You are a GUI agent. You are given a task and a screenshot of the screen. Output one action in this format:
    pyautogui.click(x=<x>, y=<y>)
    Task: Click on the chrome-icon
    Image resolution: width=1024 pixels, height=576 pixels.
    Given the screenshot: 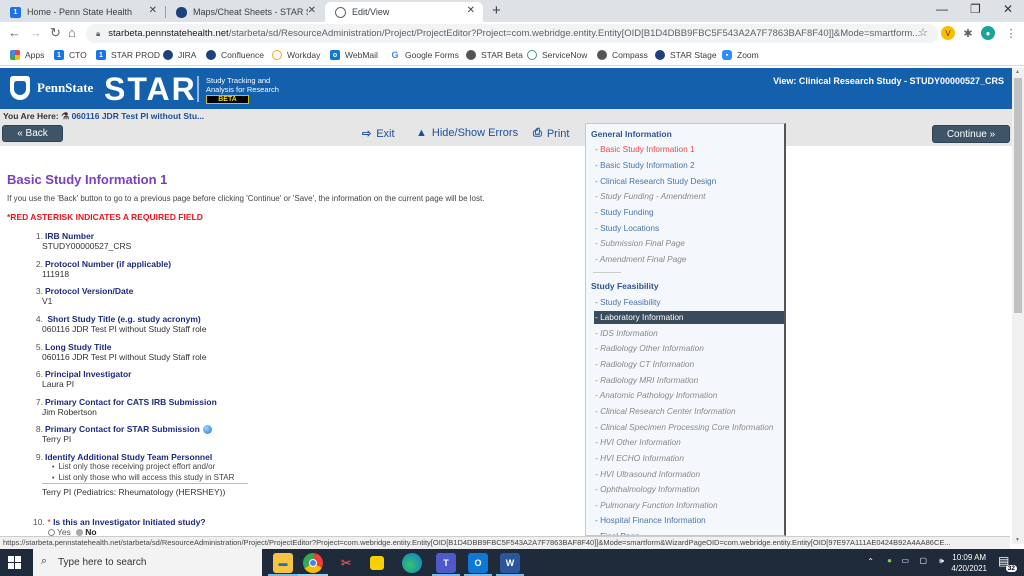 What is the action you would take?
    pyautogui.click(x=313, y=563)
    